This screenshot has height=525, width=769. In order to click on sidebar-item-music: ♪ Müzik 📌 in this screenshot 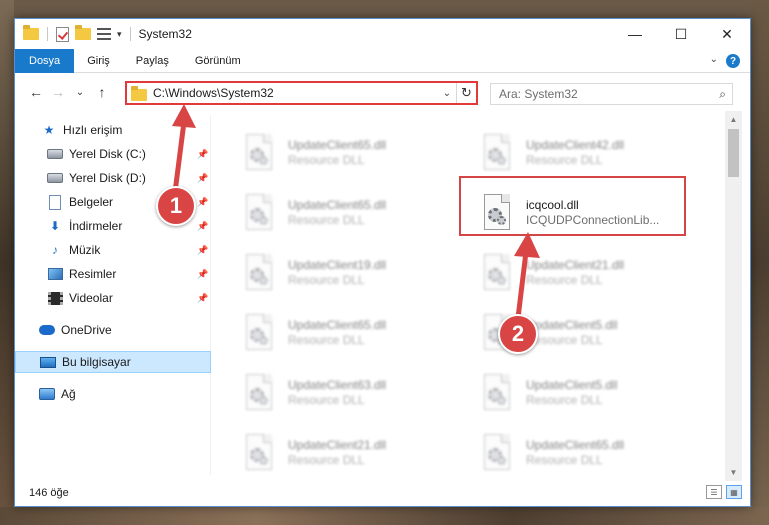, I will do `click(113, 250)`.